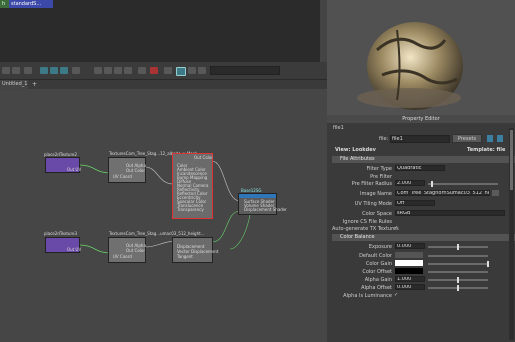 The width and height of the screenshot is (515, 342). What do you see at coordinates (396, 295) in the screenshot?
I see `alpha-is-luminance-checkbox: ✓` at bounding box center [396, 295].